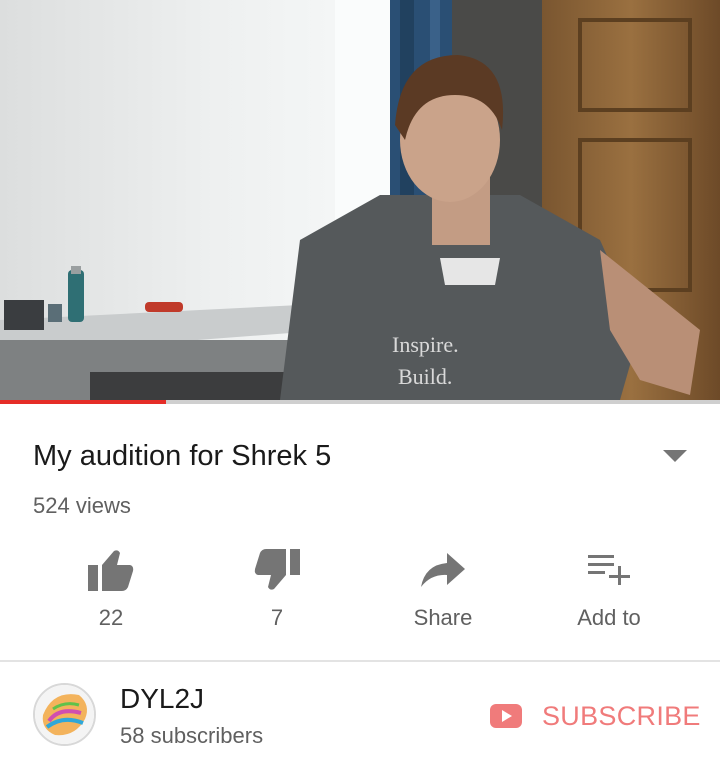 This screenshot has height=763, width=720. I want to click on add-to-label: Add to, so click(609, 617).